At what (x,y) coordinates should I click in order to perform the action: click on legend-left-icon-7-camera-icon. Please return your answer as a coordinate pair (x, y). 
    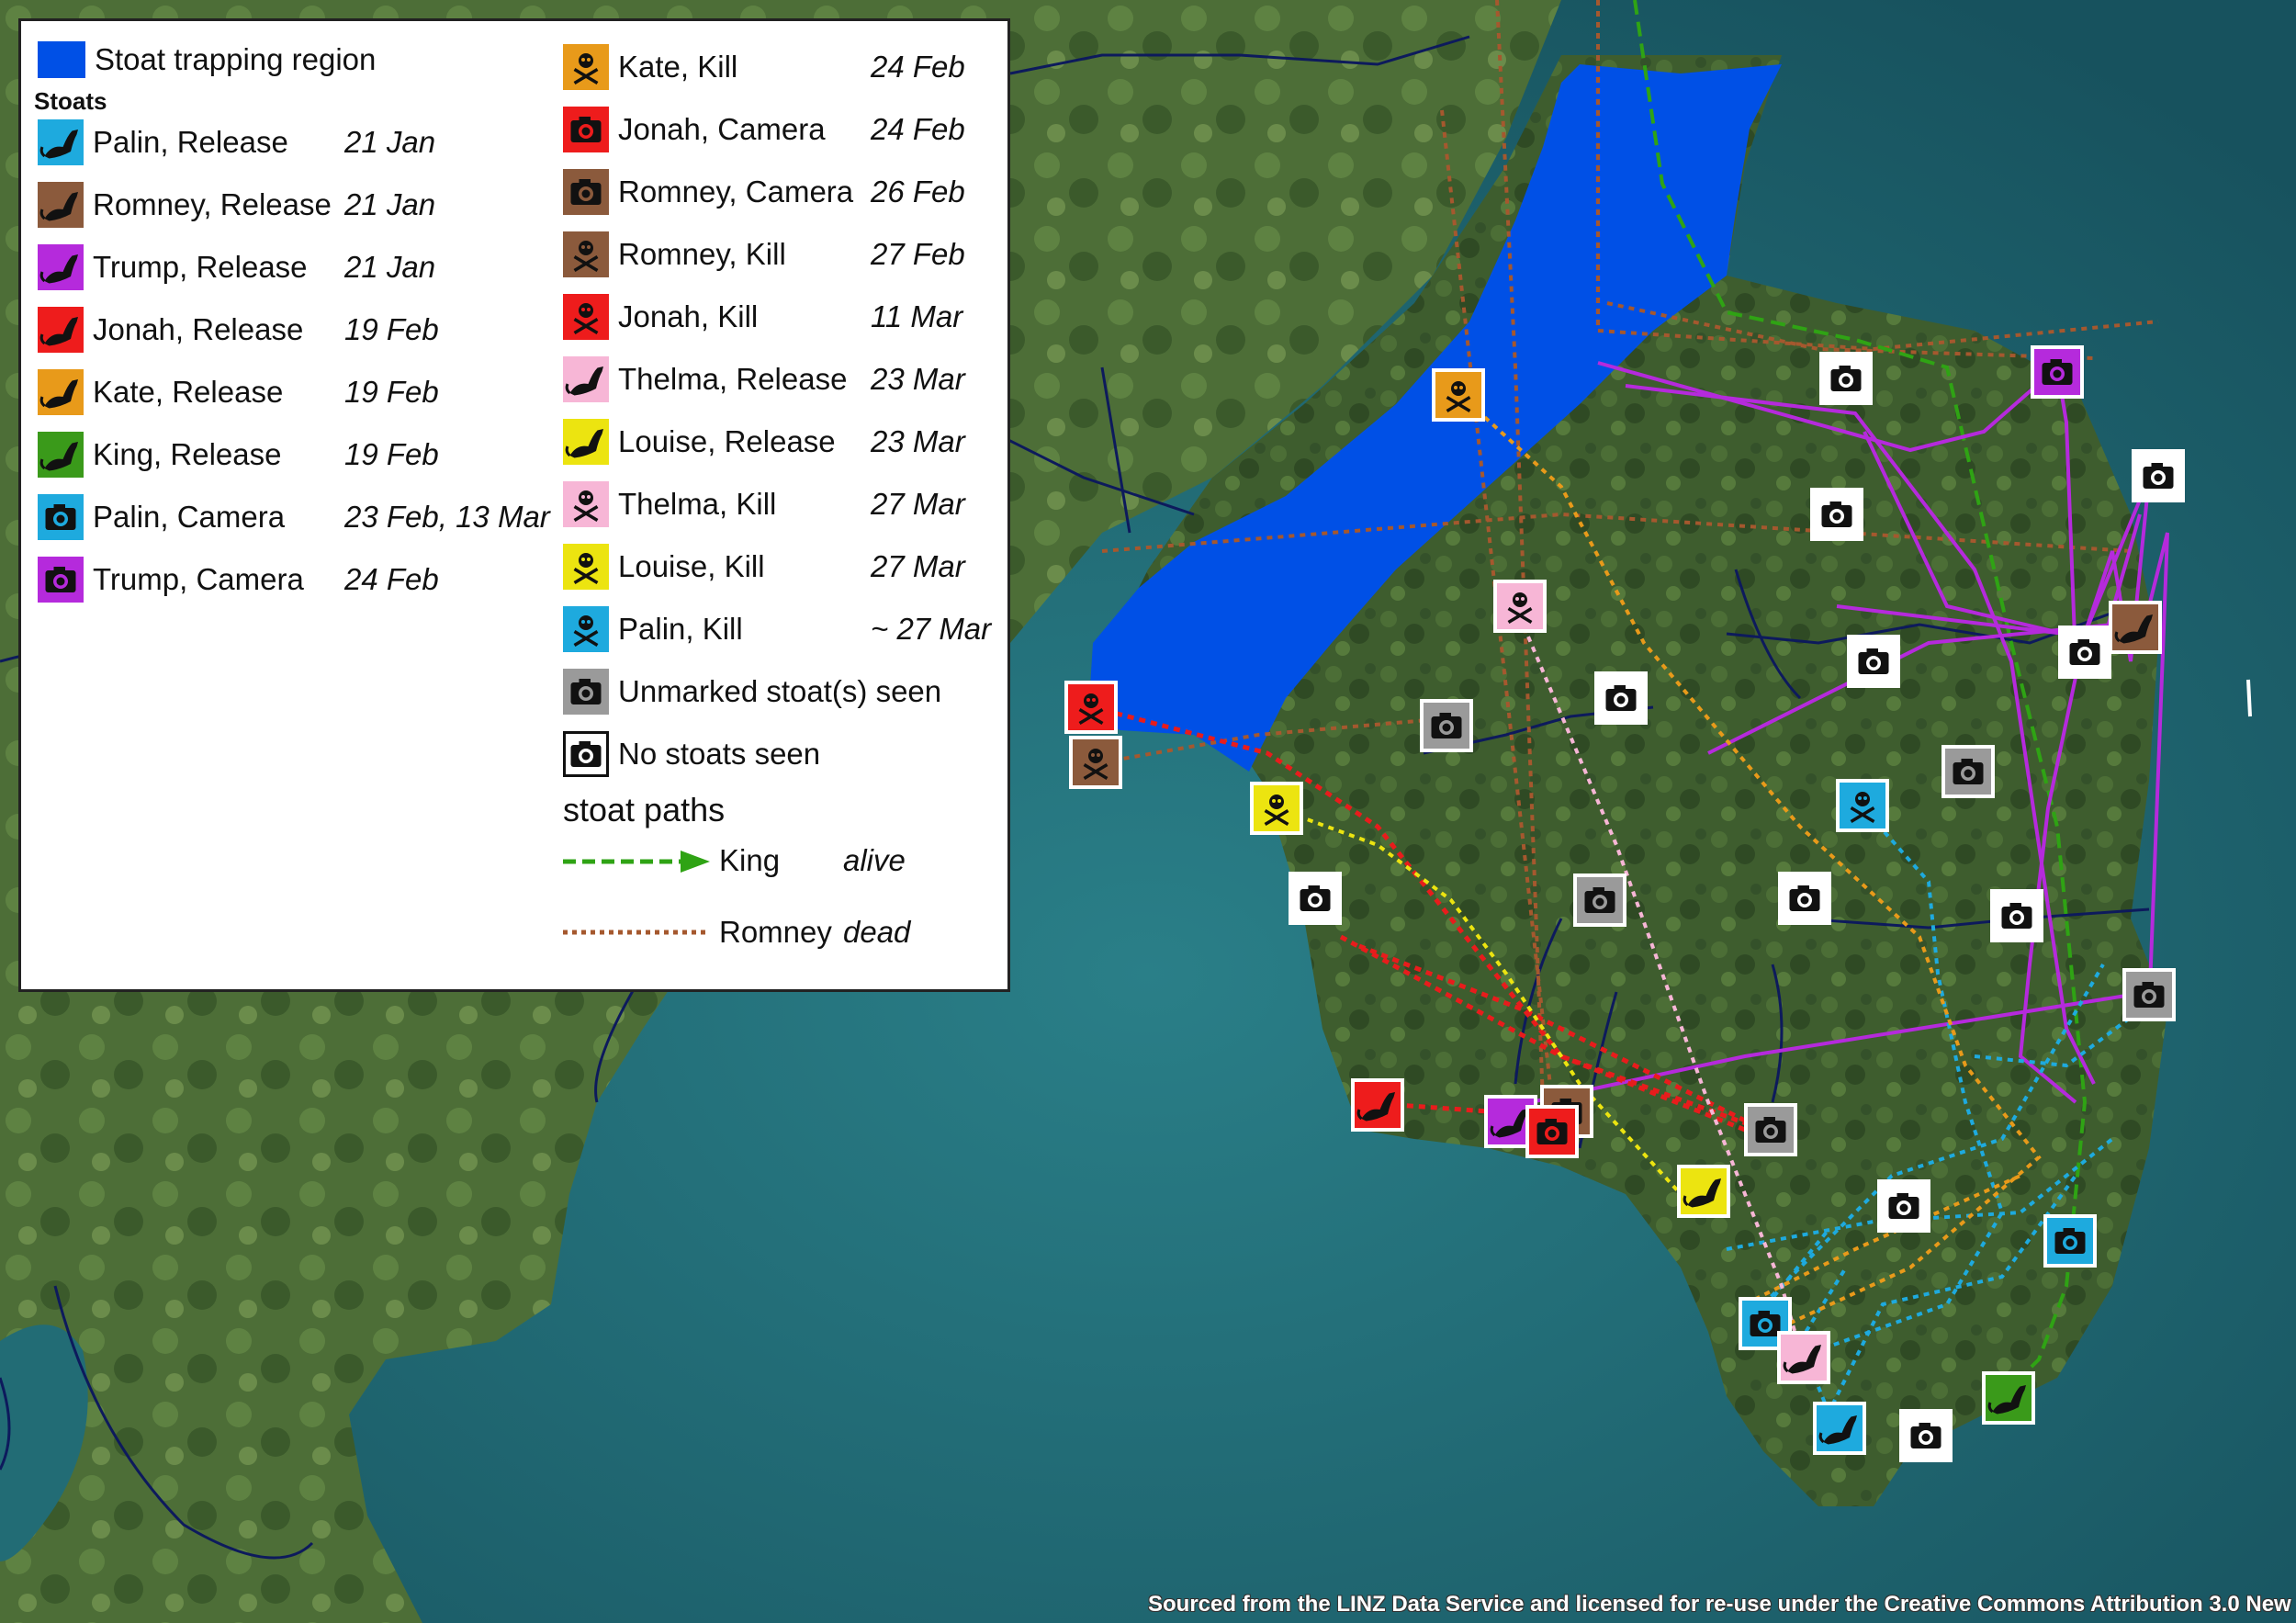
    Looking at the image, I should click on (61, 580).